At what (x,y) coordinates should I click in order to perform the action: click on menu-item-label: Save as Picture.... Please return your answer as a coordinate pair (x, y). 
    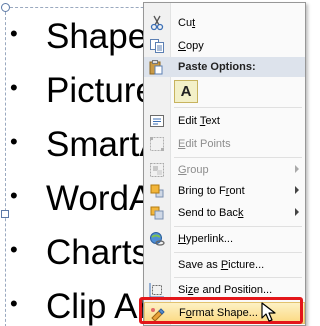
    Looking at the image, I should click on (221, 265).